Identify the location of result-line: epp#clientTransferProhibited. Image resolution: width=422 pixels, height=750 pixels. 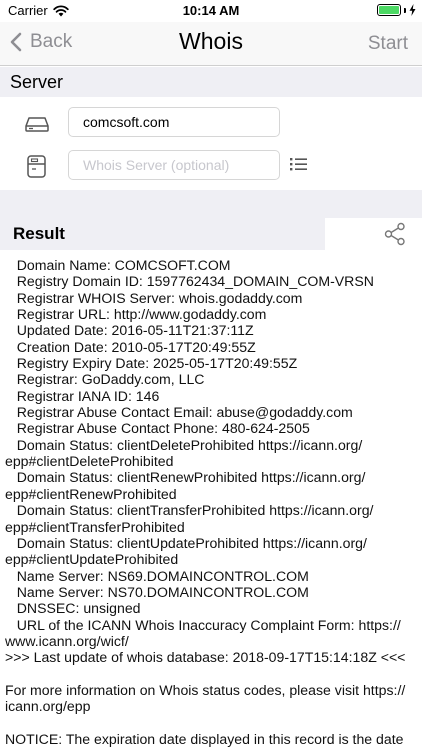
(95, 526).